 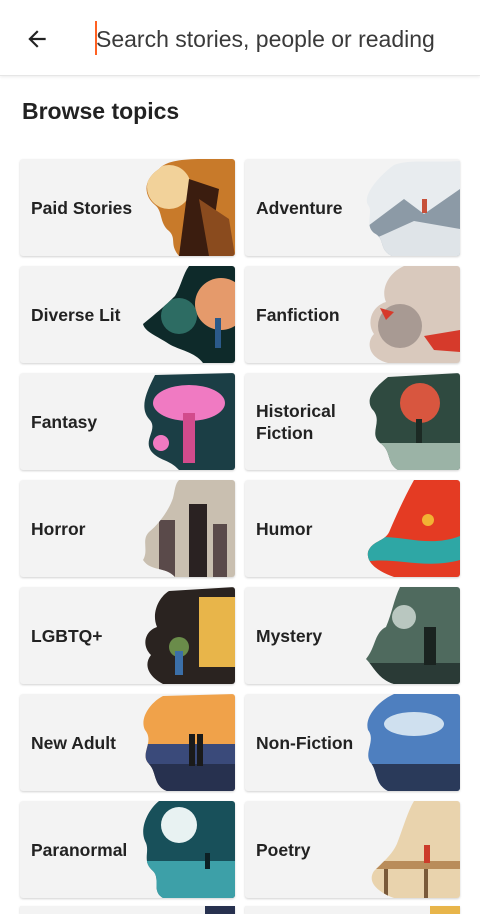 What do you see at coordinates (298, 314) in the screenshot?
I see `topic-label: Fanfiction` at bounding box center [298, 314].